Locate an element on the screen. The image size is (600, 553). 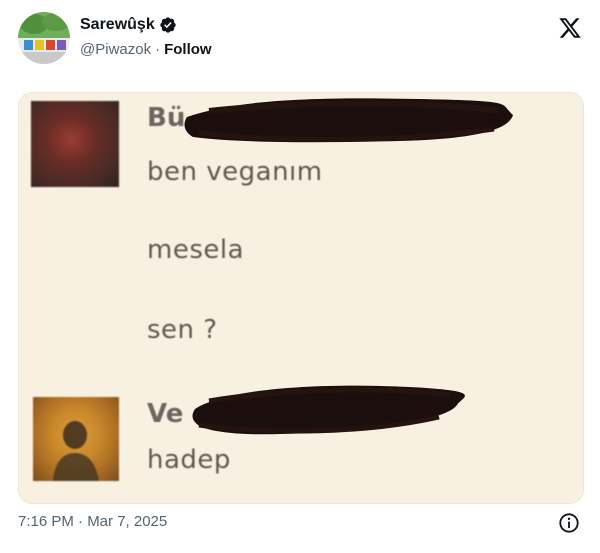
sender-1-thumbnail is located at coordinates (75, 144).